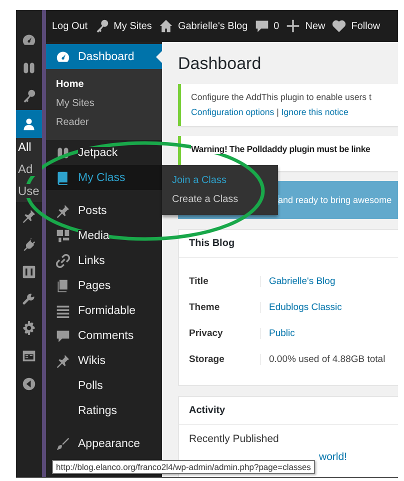 The width and height of the screenshot is (404, 481). I want to click on menu-item: Wikis, so click(104, 360).